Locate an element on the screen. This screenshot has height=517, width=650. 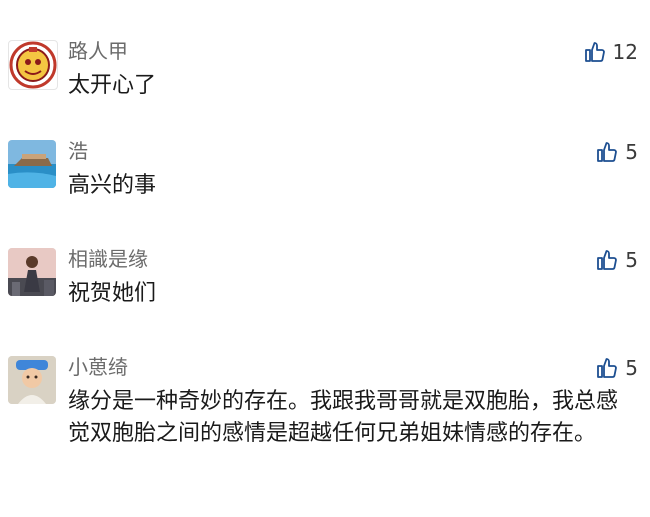
like-count: 12 is located at coordinates (625, 52).